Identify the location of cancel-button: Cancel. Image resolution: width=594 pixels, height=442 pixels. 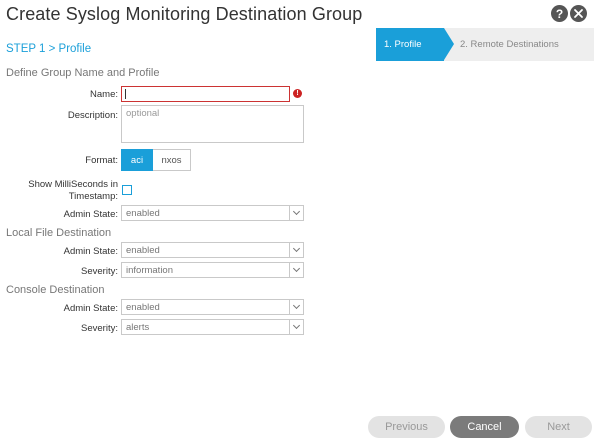
(484, 427).